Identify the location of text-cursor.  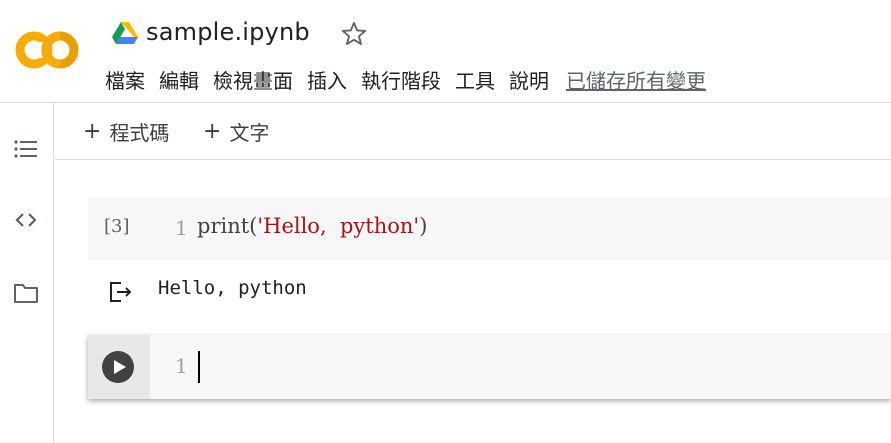
(199, 367).